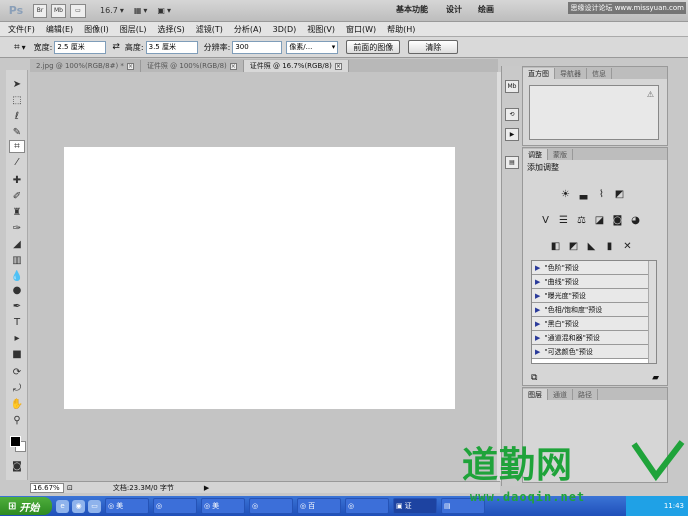 This screenshot has height=516, width=688. What do you see at coordinates (534, 378) in the screenshot?
I see `clip-to-layer-icon: ⧉` at bounding box center [534, 378].